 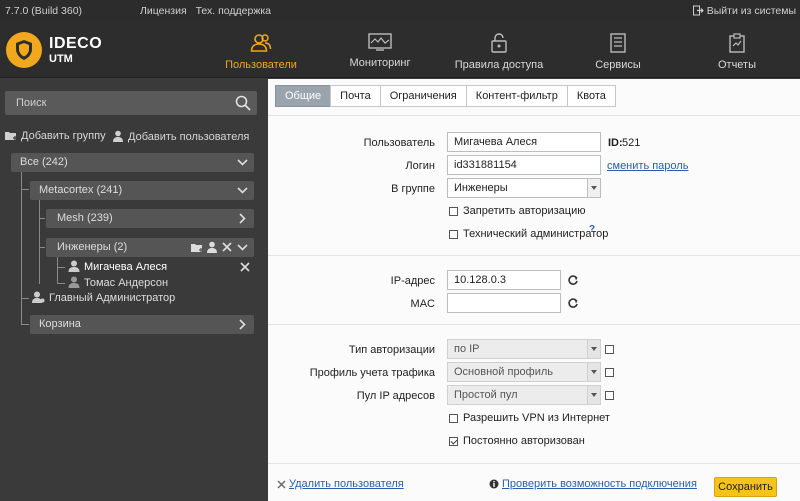 I want to click on user-name-field: Мигачева Алеся, so click(x=524, y=142).